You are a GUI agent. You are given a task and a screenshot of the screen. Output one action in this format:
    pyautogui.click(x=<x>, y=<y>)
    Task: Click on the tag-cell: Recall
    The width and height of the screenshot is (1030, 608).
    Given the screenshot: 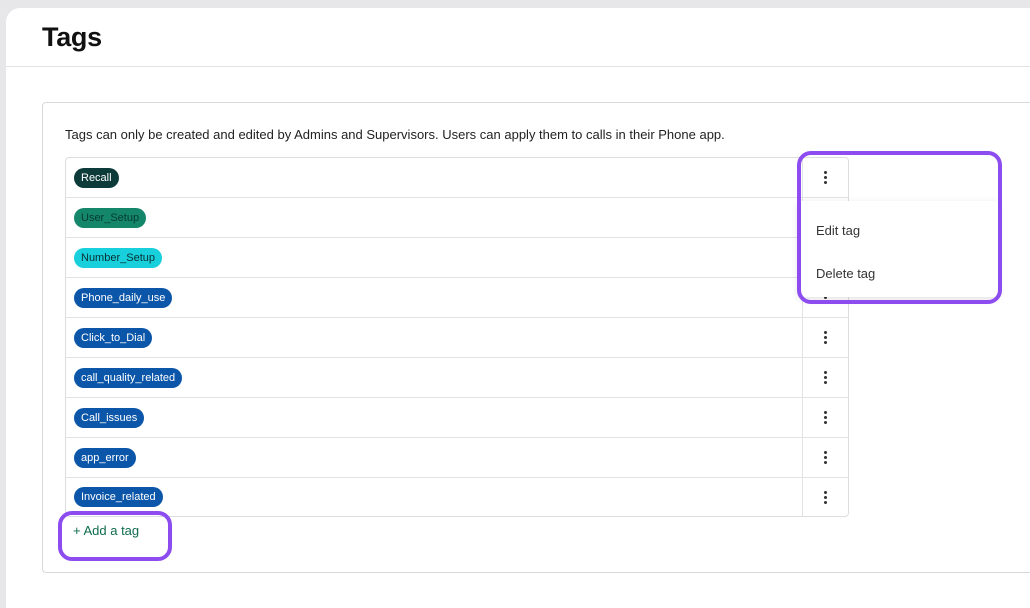 What is the action you would take?
    pyautogui.click(x=434, y=177)
    